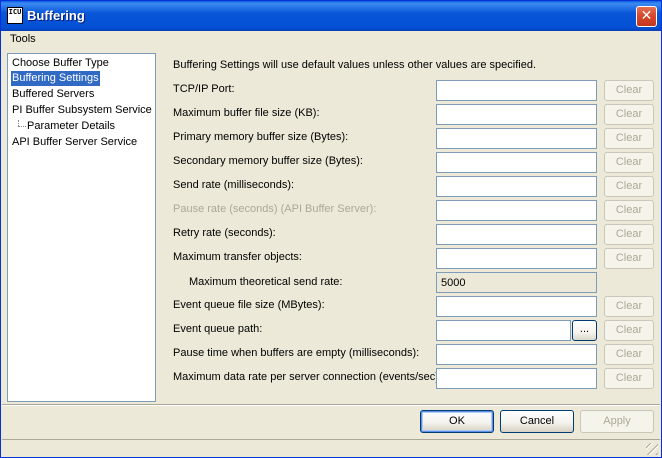  I want to click on window-title: Buffering, so click(56, 15).